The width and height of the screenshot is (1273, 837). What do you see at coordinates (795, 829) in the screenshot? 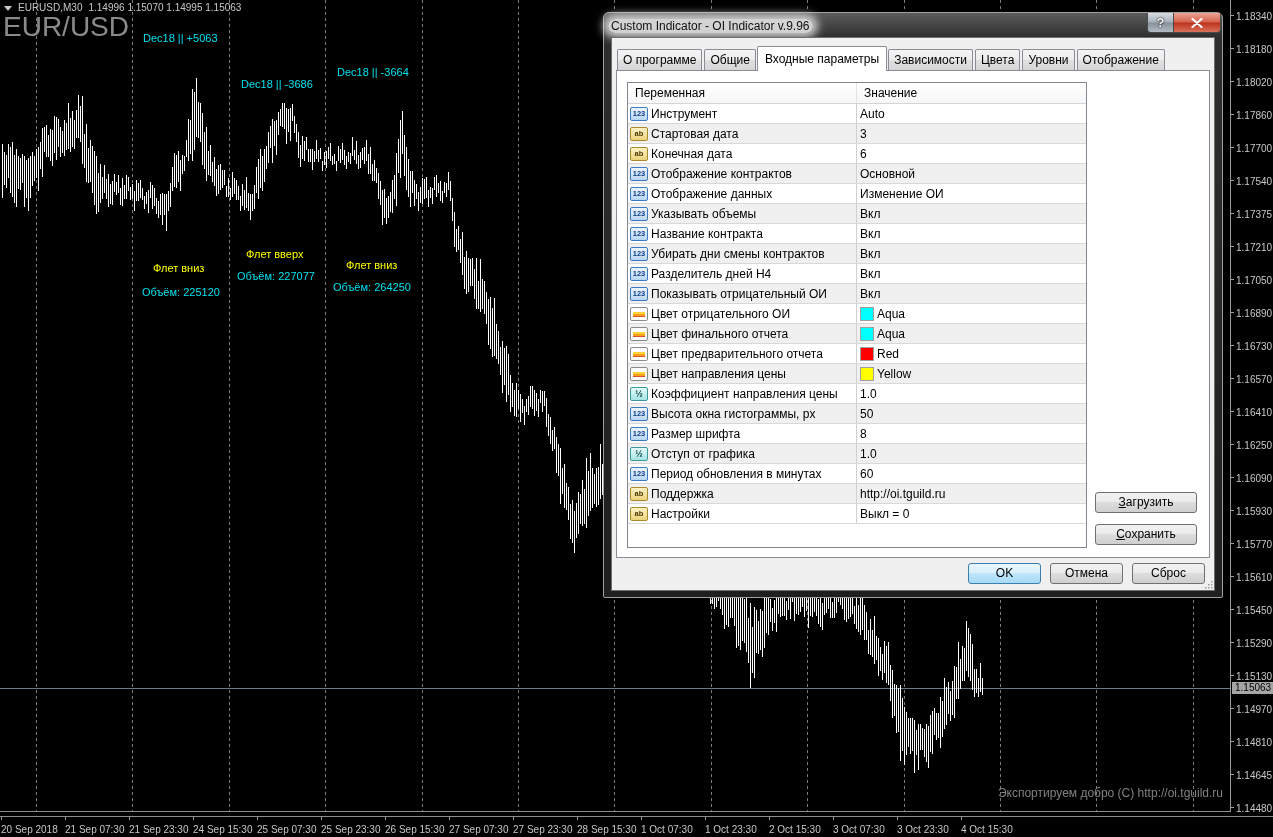
I see `time-label: 2 Oct 15:30` at bounding box center [795, 829].